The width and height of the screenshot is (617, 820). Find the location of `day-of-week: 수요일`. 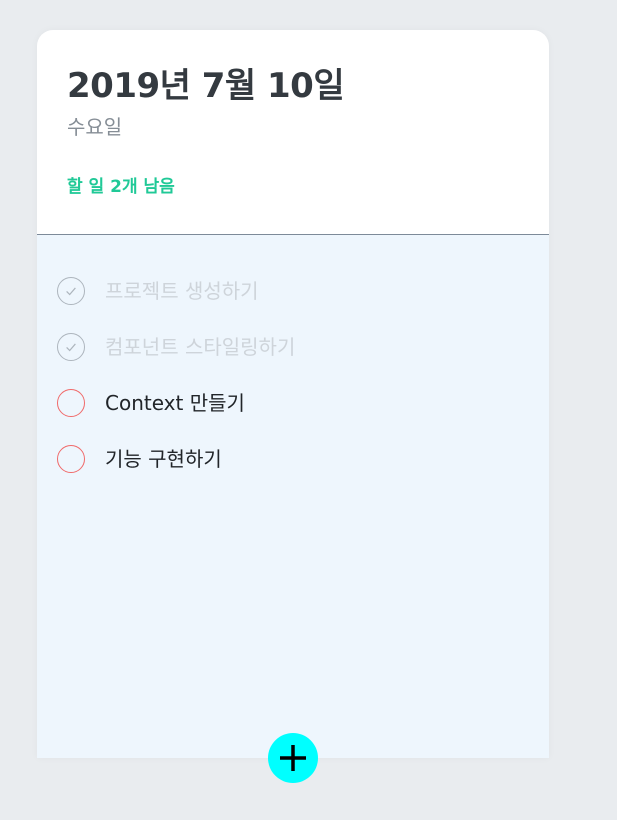

day-of-week: 수요일 is located at coordinates (95, 127).